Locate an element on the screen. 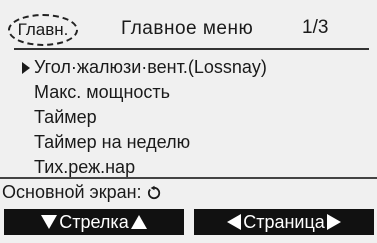  menu-item-vane-louver-vent: Угол·жалюзи·вент.(Lossnay) is located at coordinates (191, 67).